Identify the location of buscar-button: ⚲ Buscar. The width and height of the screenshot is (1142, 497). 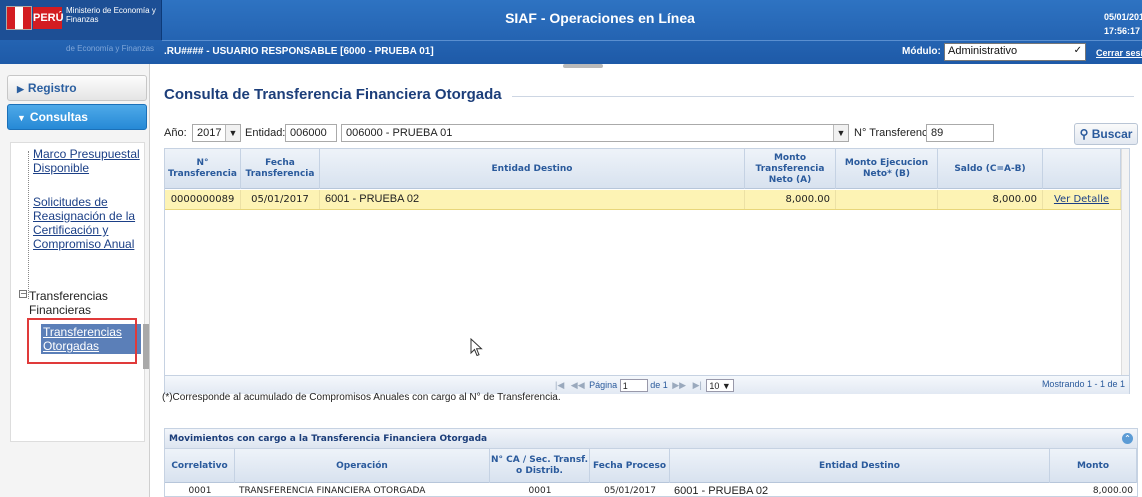
(1106, 134).